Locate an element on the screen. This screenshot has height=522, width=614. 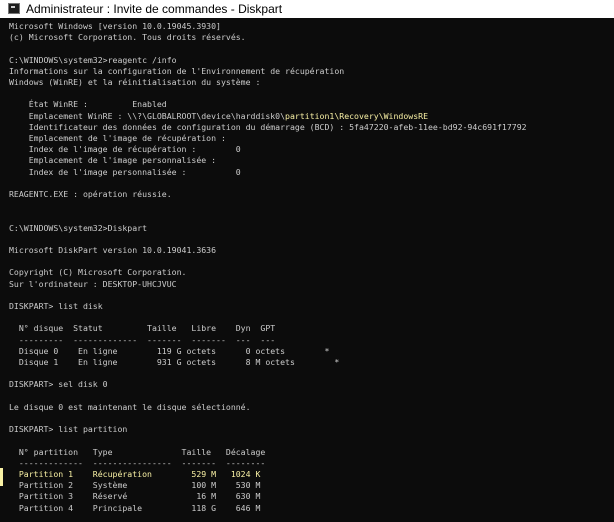
console-line: Copyright (C) Microsoft Corporation. is located at coordinates (97, 272).